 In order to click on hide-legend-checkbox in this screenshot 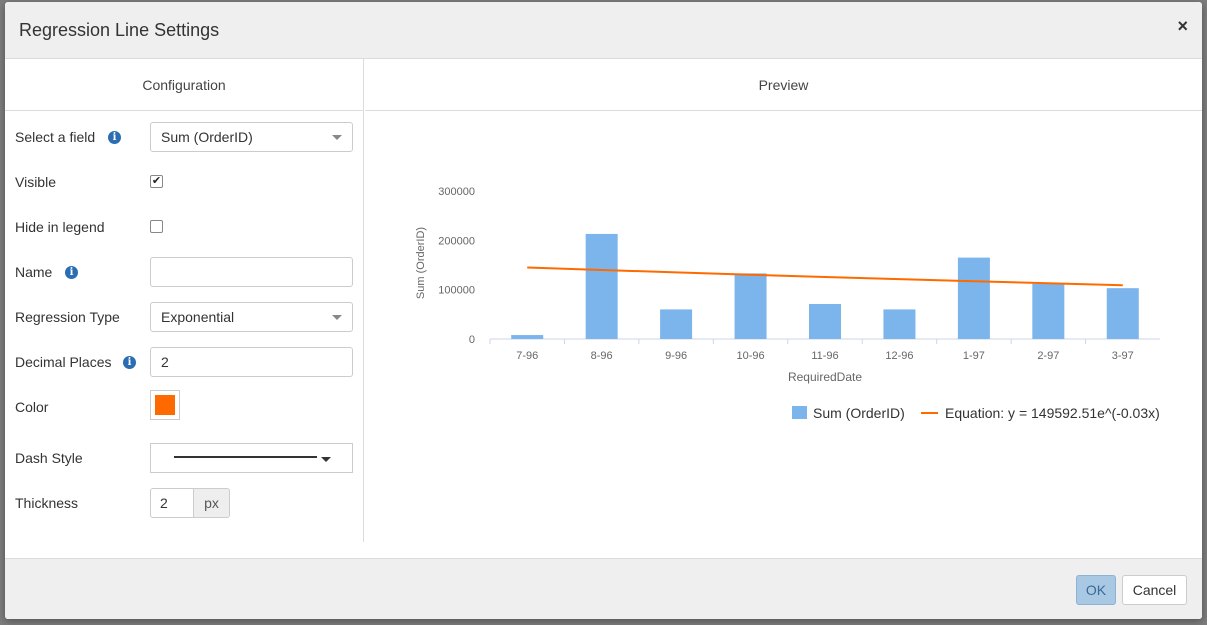, I will do `click(156, 226)`.